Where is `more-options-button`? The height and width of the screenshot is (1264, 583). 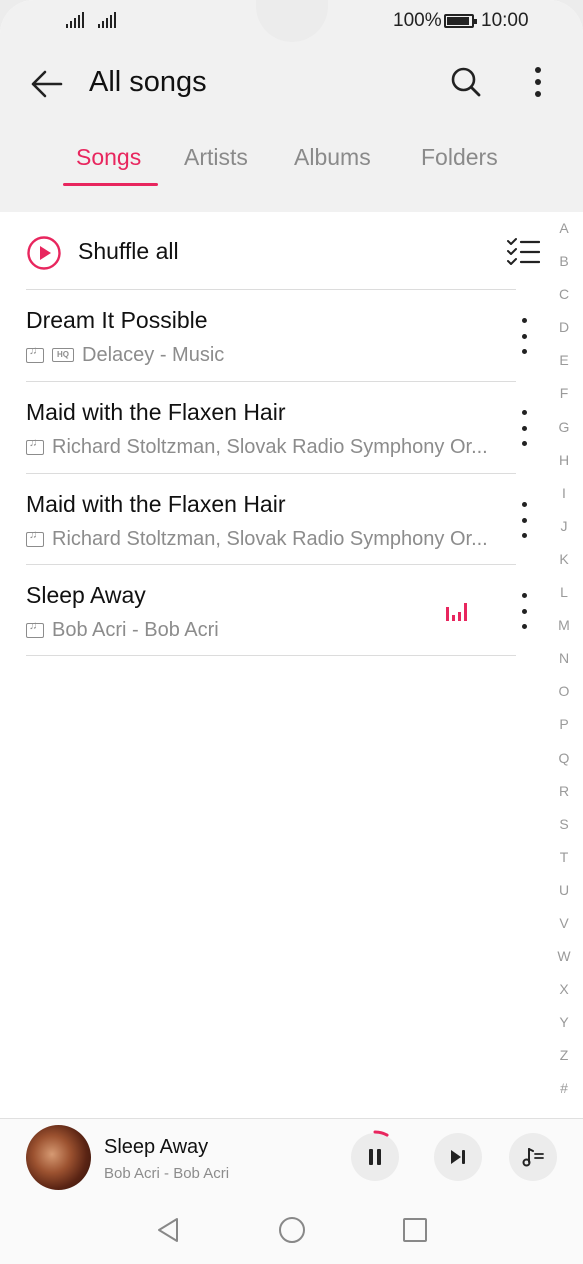
more-options-button is located at coordinates (538, 82).